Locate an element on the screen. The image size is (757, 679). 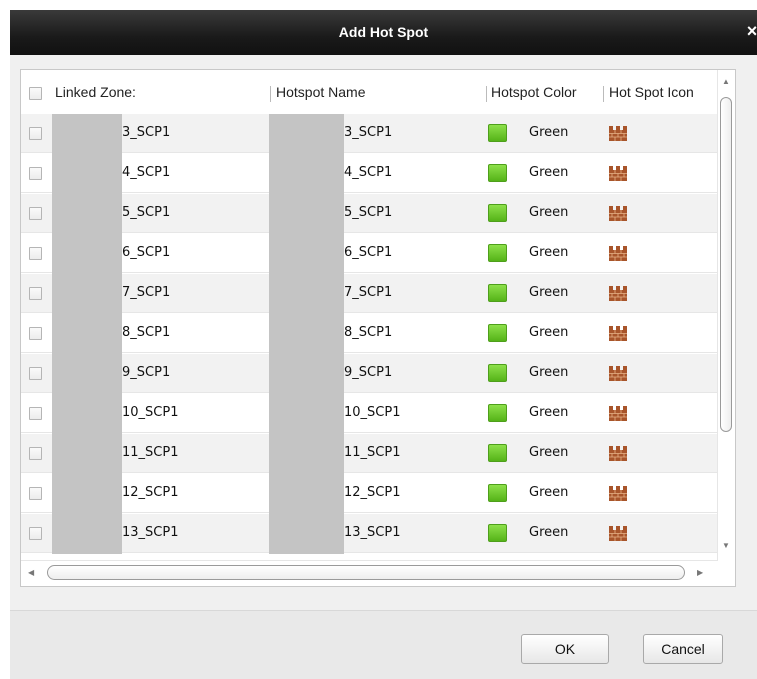
select-all-checkbox is located at coordinates (35, 93).